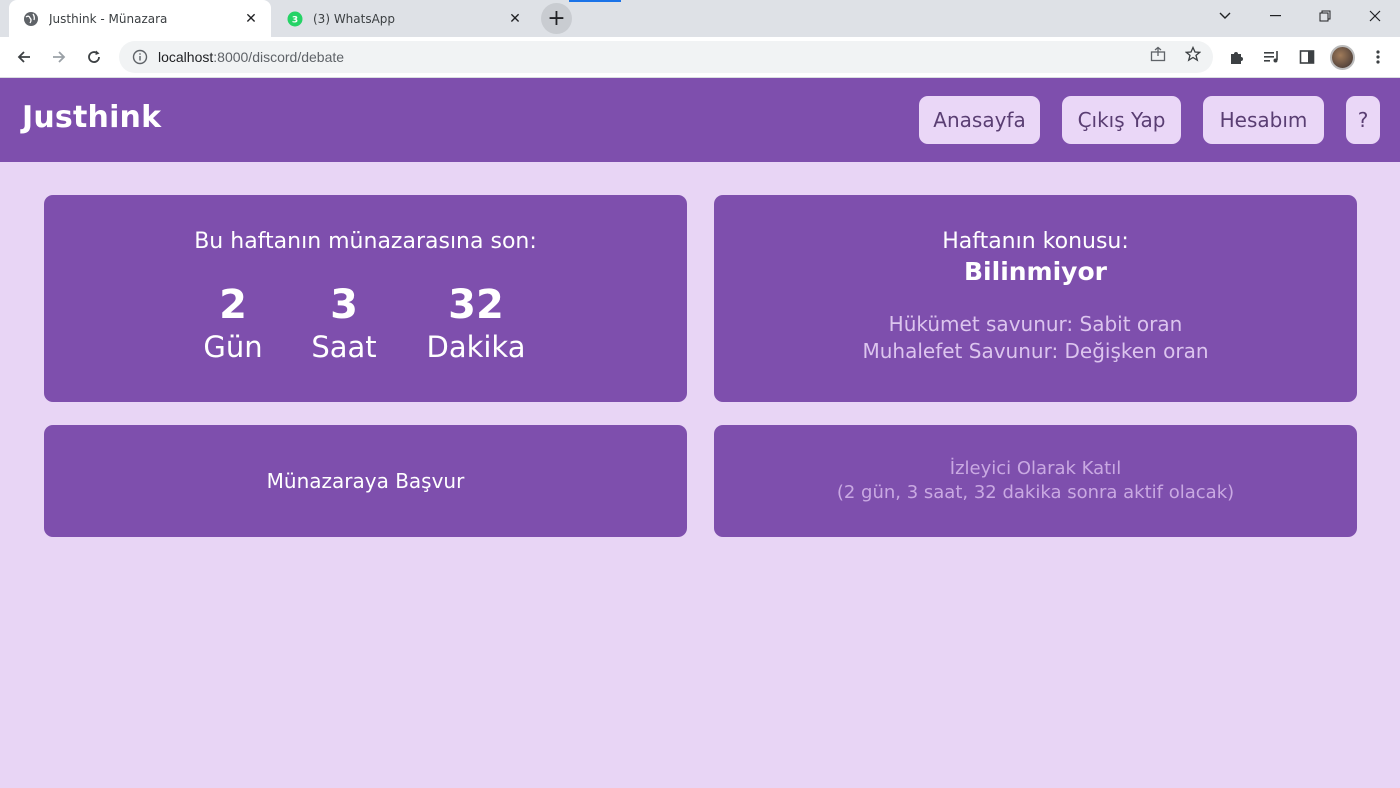  I want to click on minutes-unit: Dakika, so click(476, 347).